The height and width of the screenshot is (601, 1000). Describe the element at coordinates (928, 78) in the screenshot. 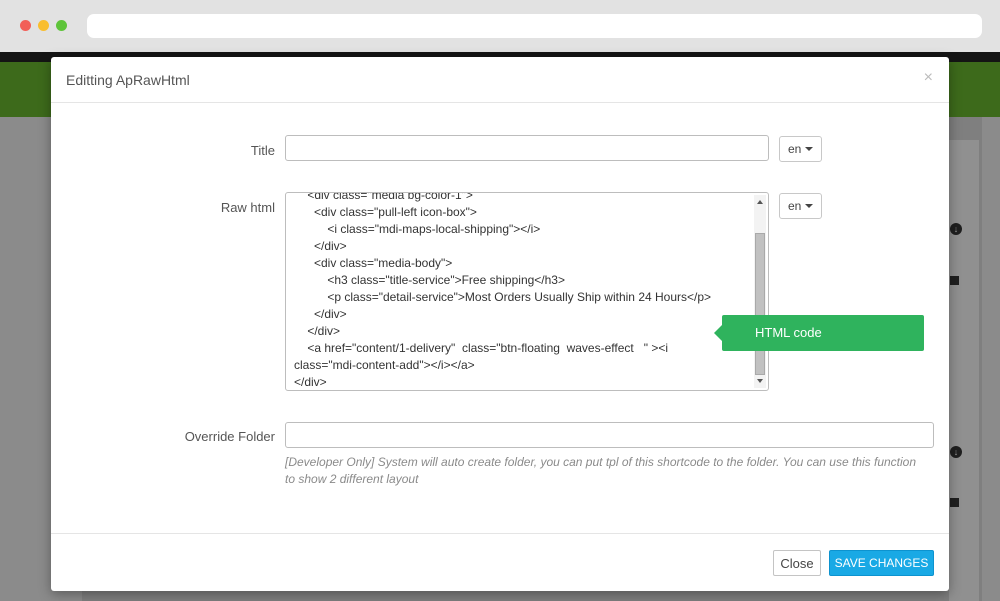

I see `close-icon: ×` at that location.